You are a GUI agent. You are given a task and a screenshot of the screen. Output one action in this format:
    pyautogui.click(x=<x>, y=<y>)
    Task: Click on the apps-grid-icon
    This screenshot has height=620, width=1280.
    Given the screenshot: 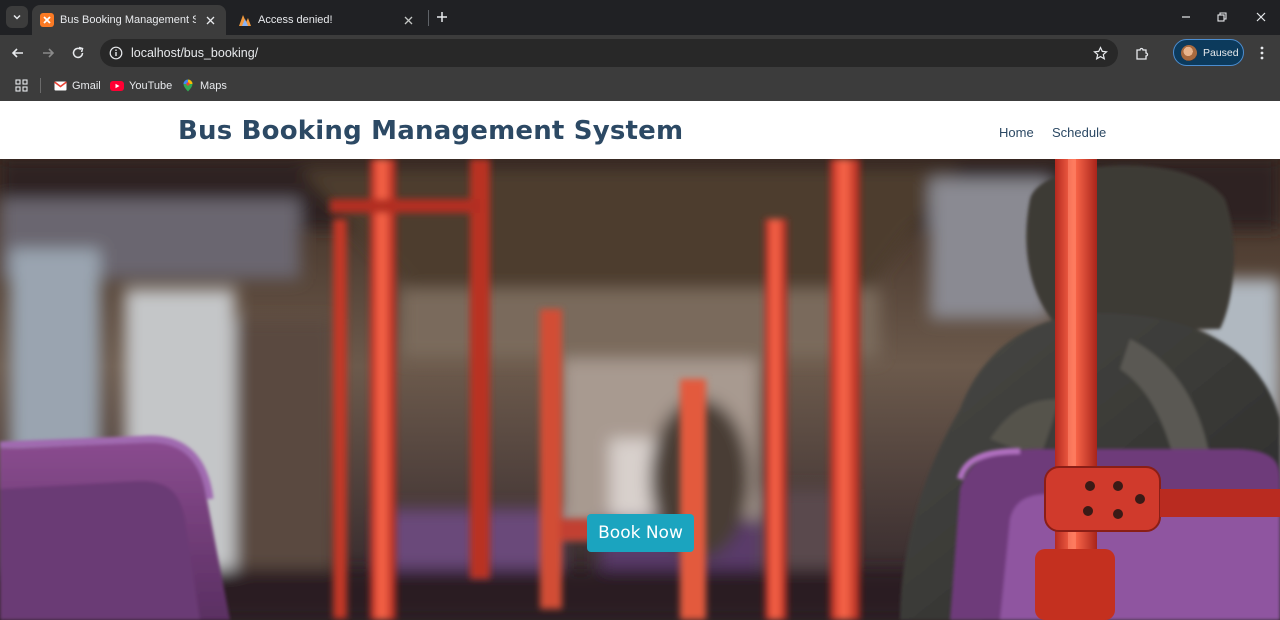 What is the action you would take?
    pyautogui.click(x=21, y=85)
    